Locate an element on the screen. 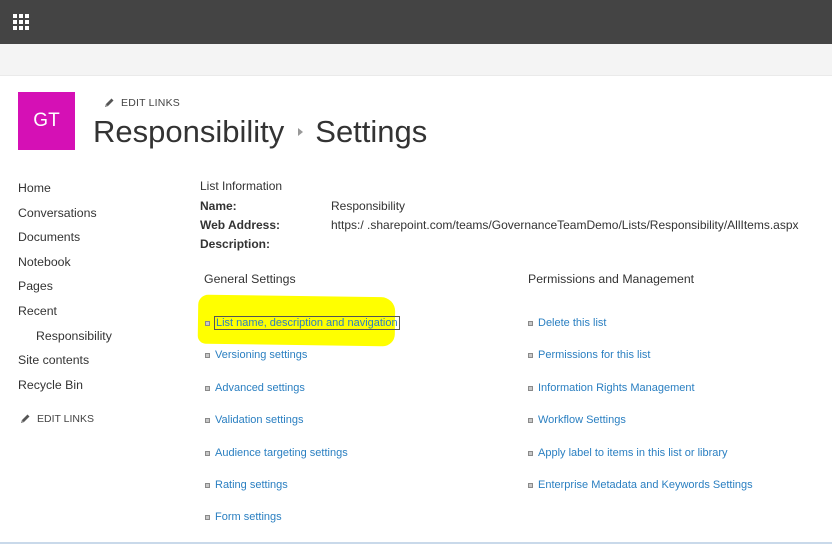  validation-settings-link: Validation settings is located at coordinates (259, 420).